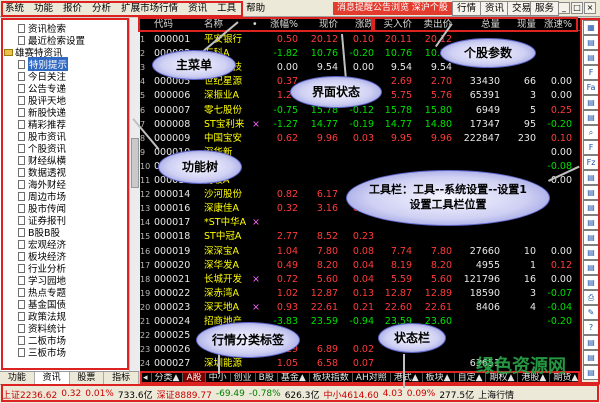 The height and width of the screenshot is (403, 600). I want to click on menu-right-button: 服务, so click(545, 8).